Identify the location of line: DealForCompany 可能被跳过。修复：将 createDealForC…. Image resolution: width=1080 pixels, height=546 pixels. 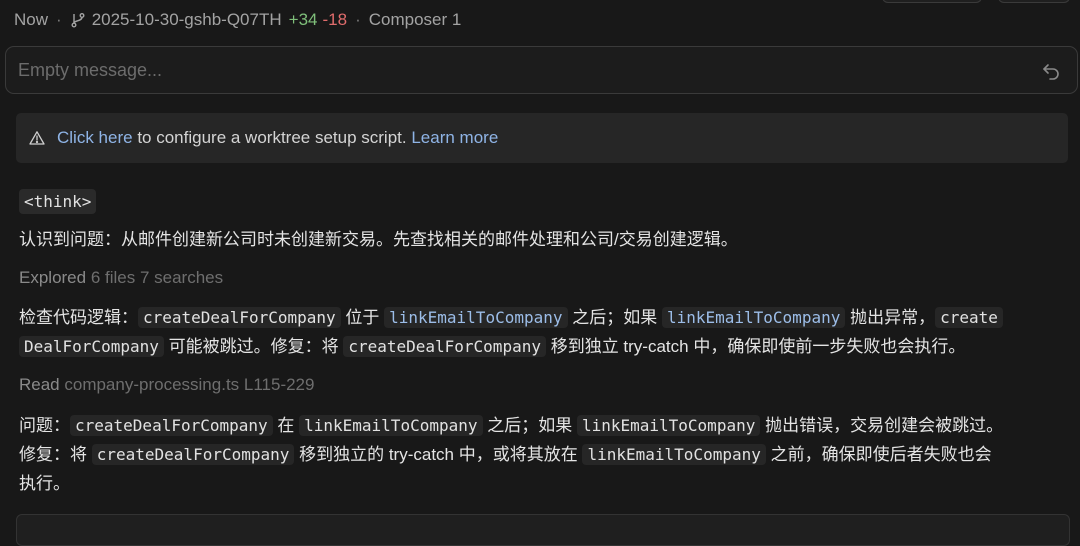
(511, 346).